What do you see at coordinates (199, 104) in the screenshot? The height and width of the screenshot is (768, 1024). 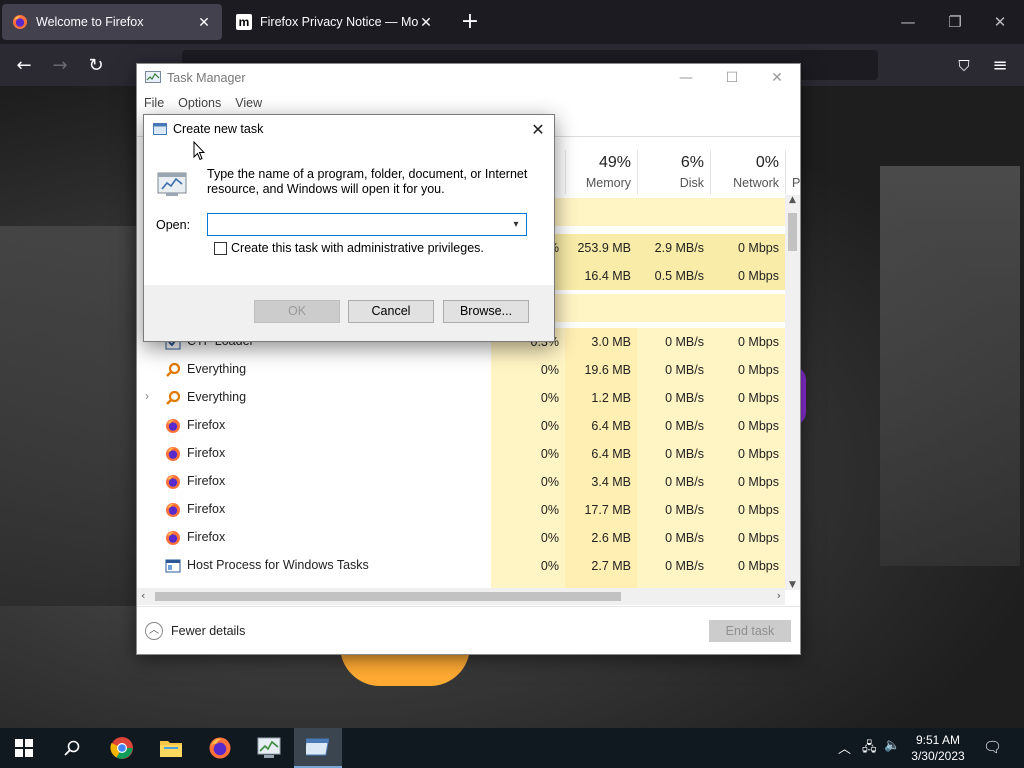 I see `menu-options: Options` at bounding box center [199, 104].